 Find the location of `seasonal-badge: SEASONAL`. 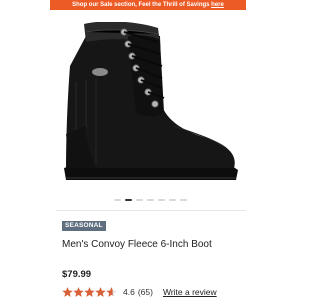

seasonal-badge: SEASONAL is located at coordinates (84, 226).